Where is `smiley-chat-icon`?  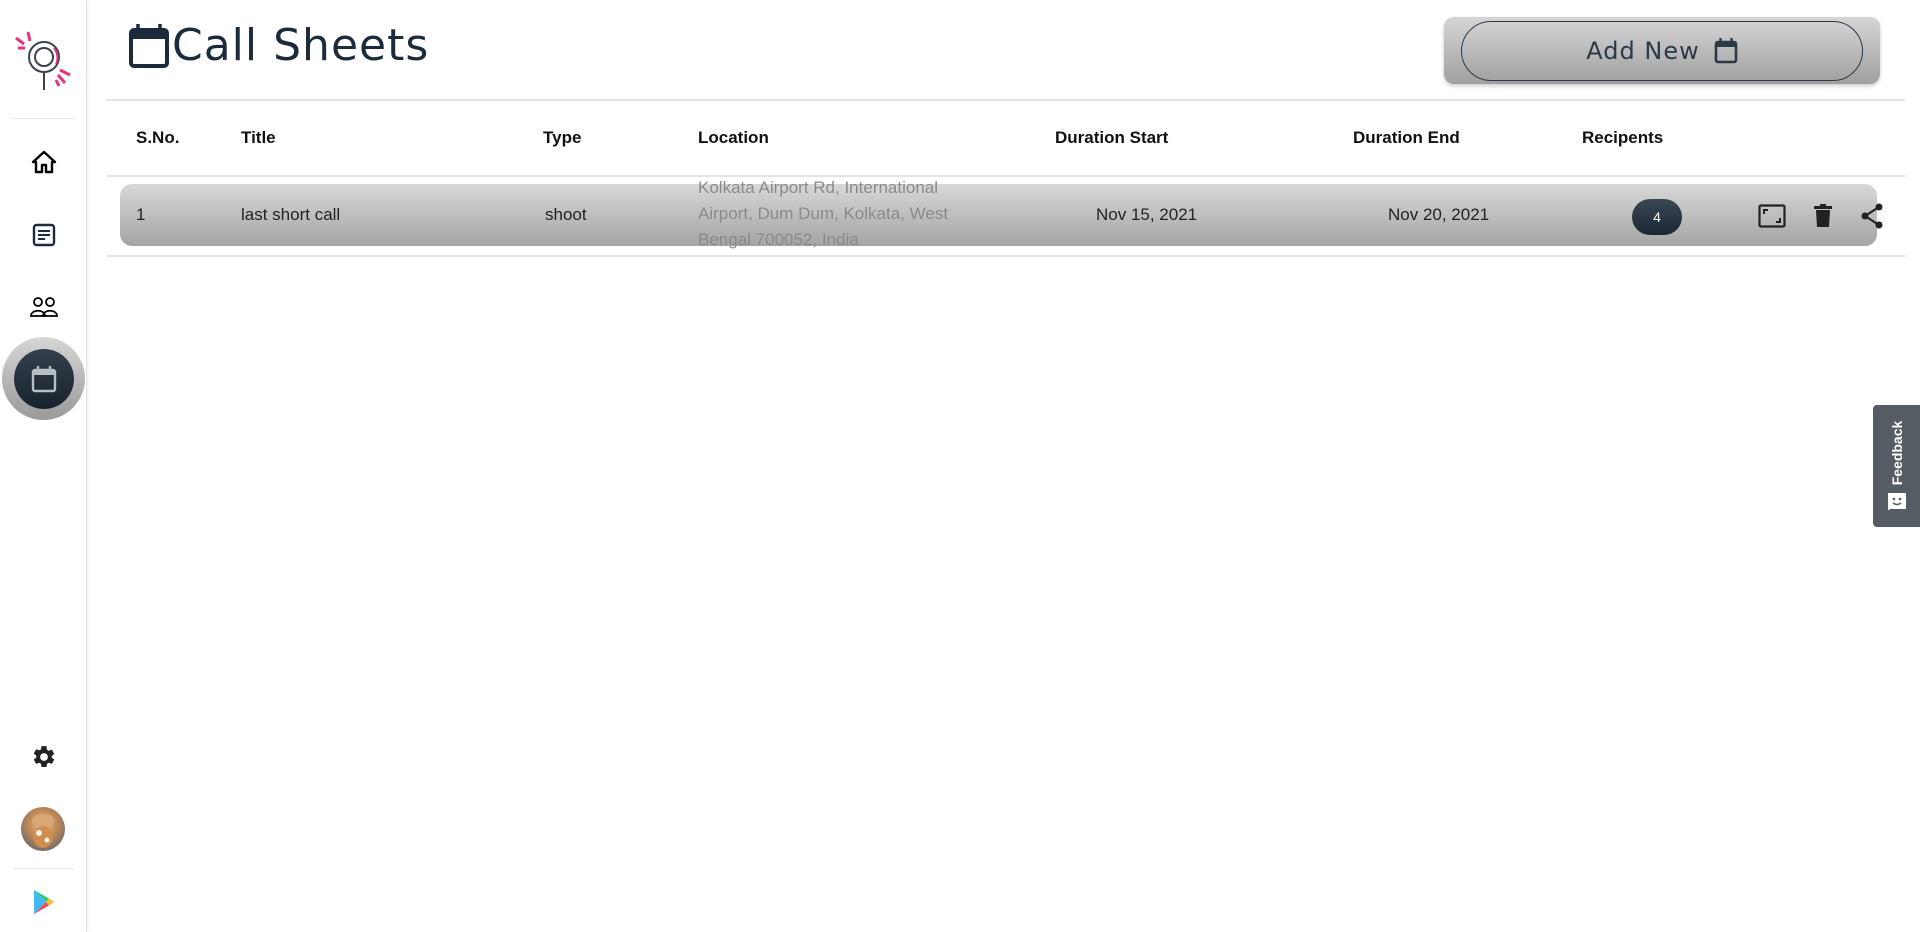 smiley-chat-icon is located at coordinates (1897, 501).